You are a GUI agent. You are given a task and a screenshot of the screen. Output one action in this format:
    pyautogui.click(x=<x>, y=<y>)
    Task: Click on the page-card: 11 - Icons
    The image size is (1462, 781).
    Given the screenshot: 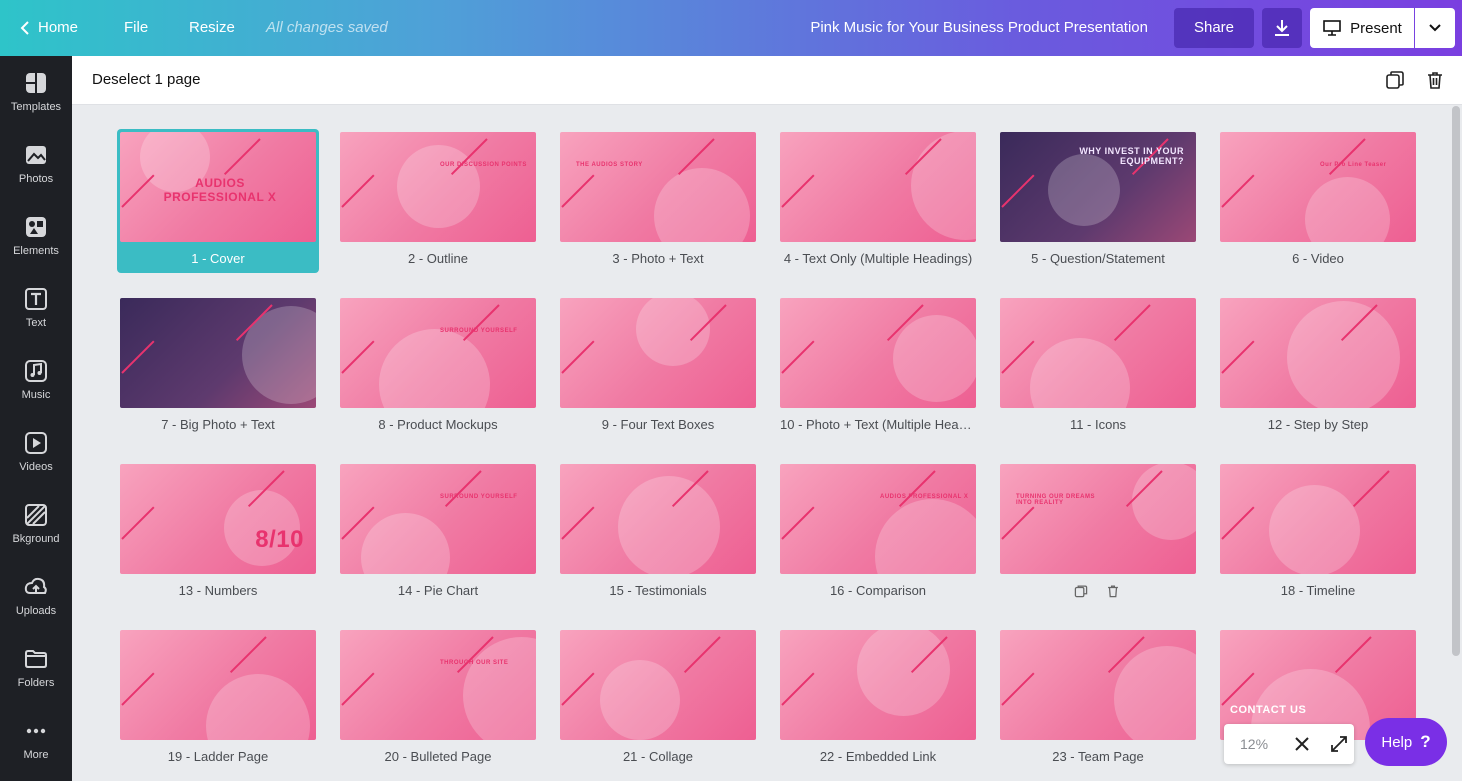 What is the action you would take?
    pyautogui.click(x=1098, y=365)
    